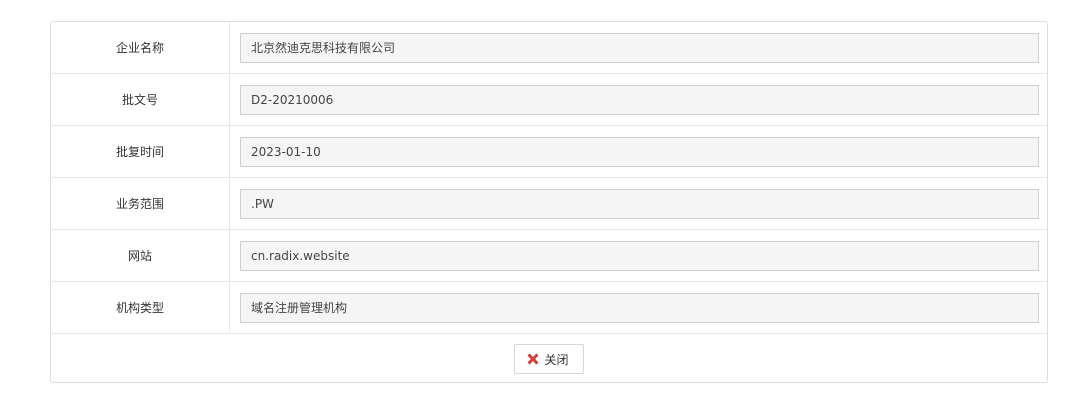 Image resolution: width=1078 pixels, height=414 pixels. I want to click on close-button-label: 关闭, so click(556, 359).